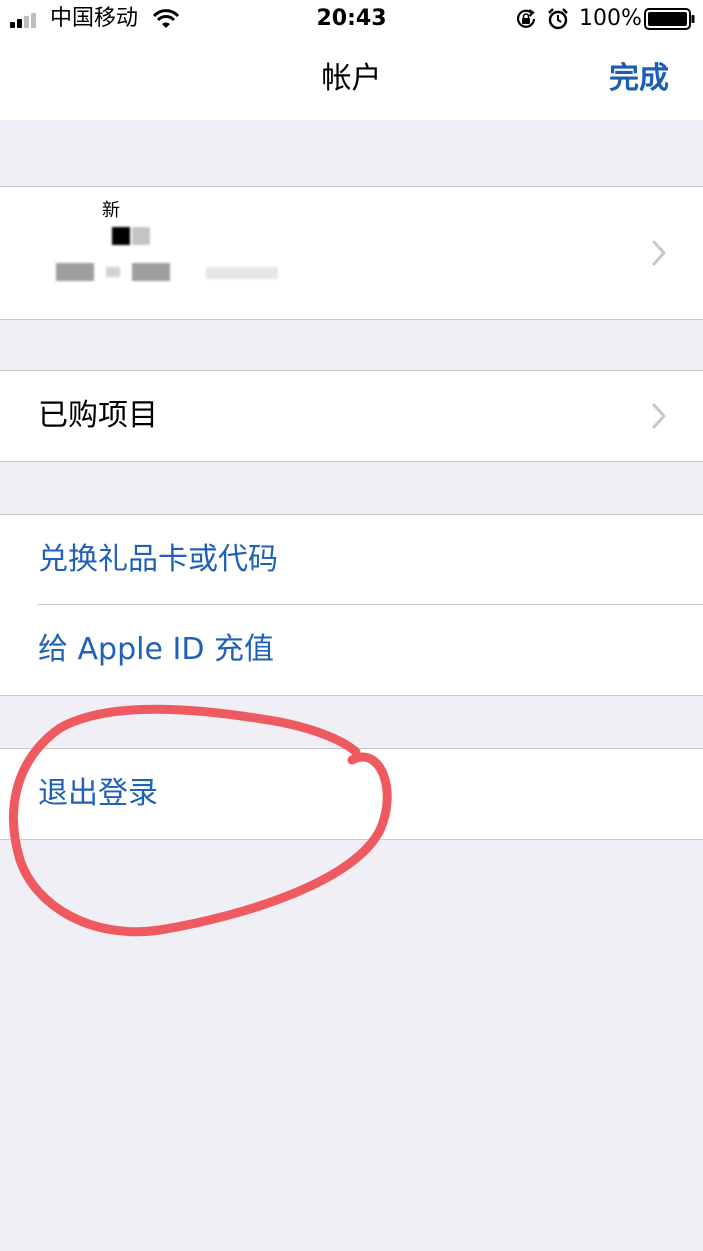 This screenshot has height=1251, width=703. I want to click on alarm-icon, so click(558, 19).